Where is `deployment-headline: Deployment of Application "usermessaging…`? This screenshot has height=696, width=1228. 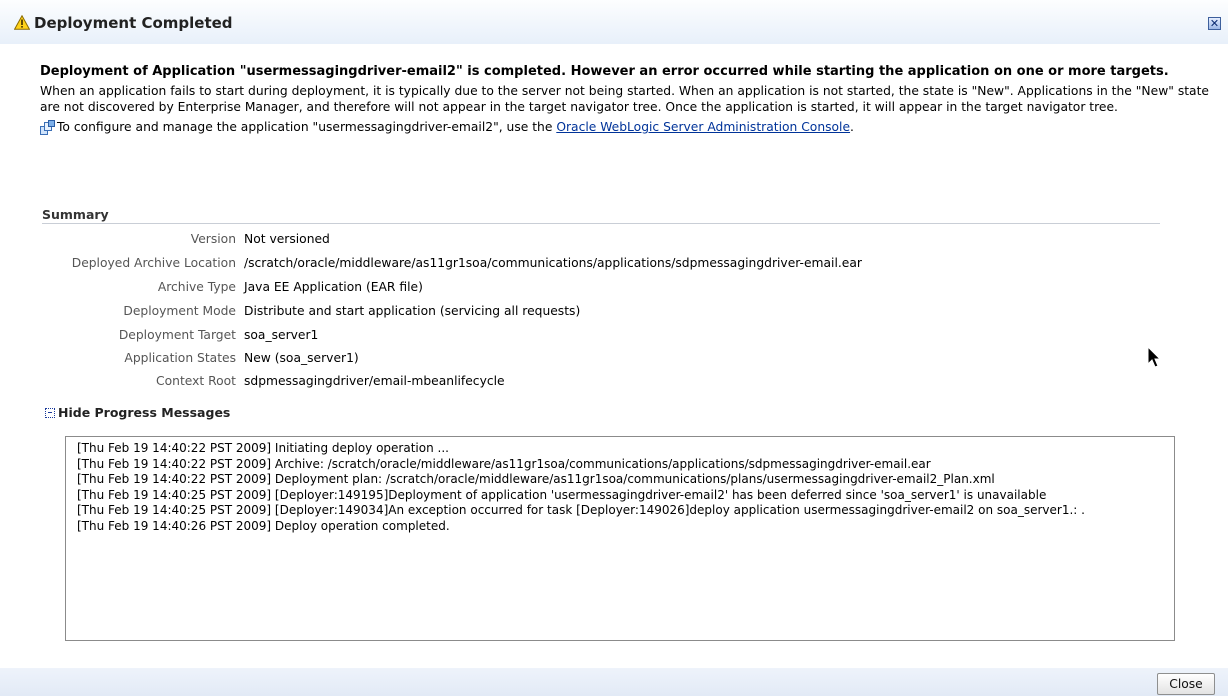
deployment-headline: Deployment of Application "usermessaging… is located at coordinates (604, 71).